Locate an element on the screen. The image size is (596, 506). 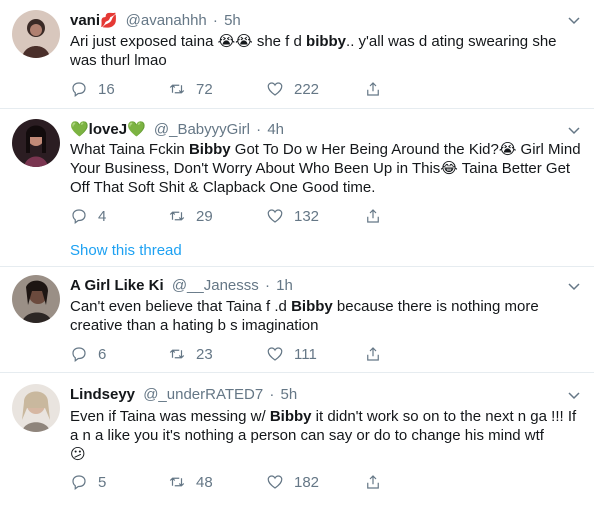
like-count: 132 is located at coordinates (307, 216).